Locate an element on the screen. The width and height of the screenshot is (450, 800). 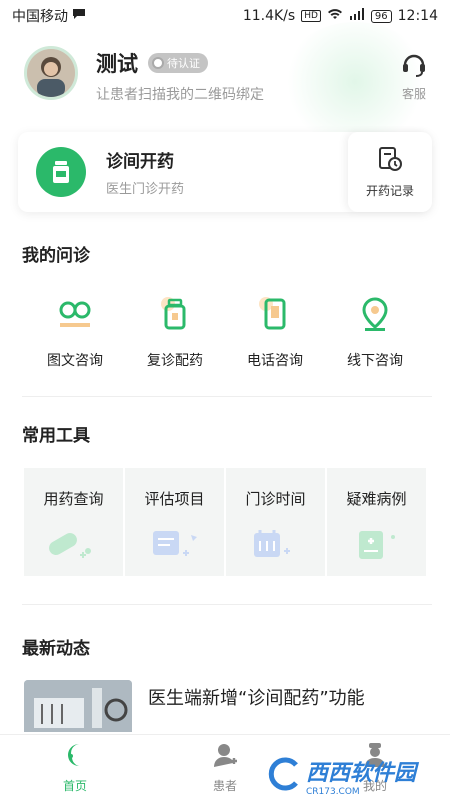
consult-label: 电话咨询 is located at coordinates (275, 361).